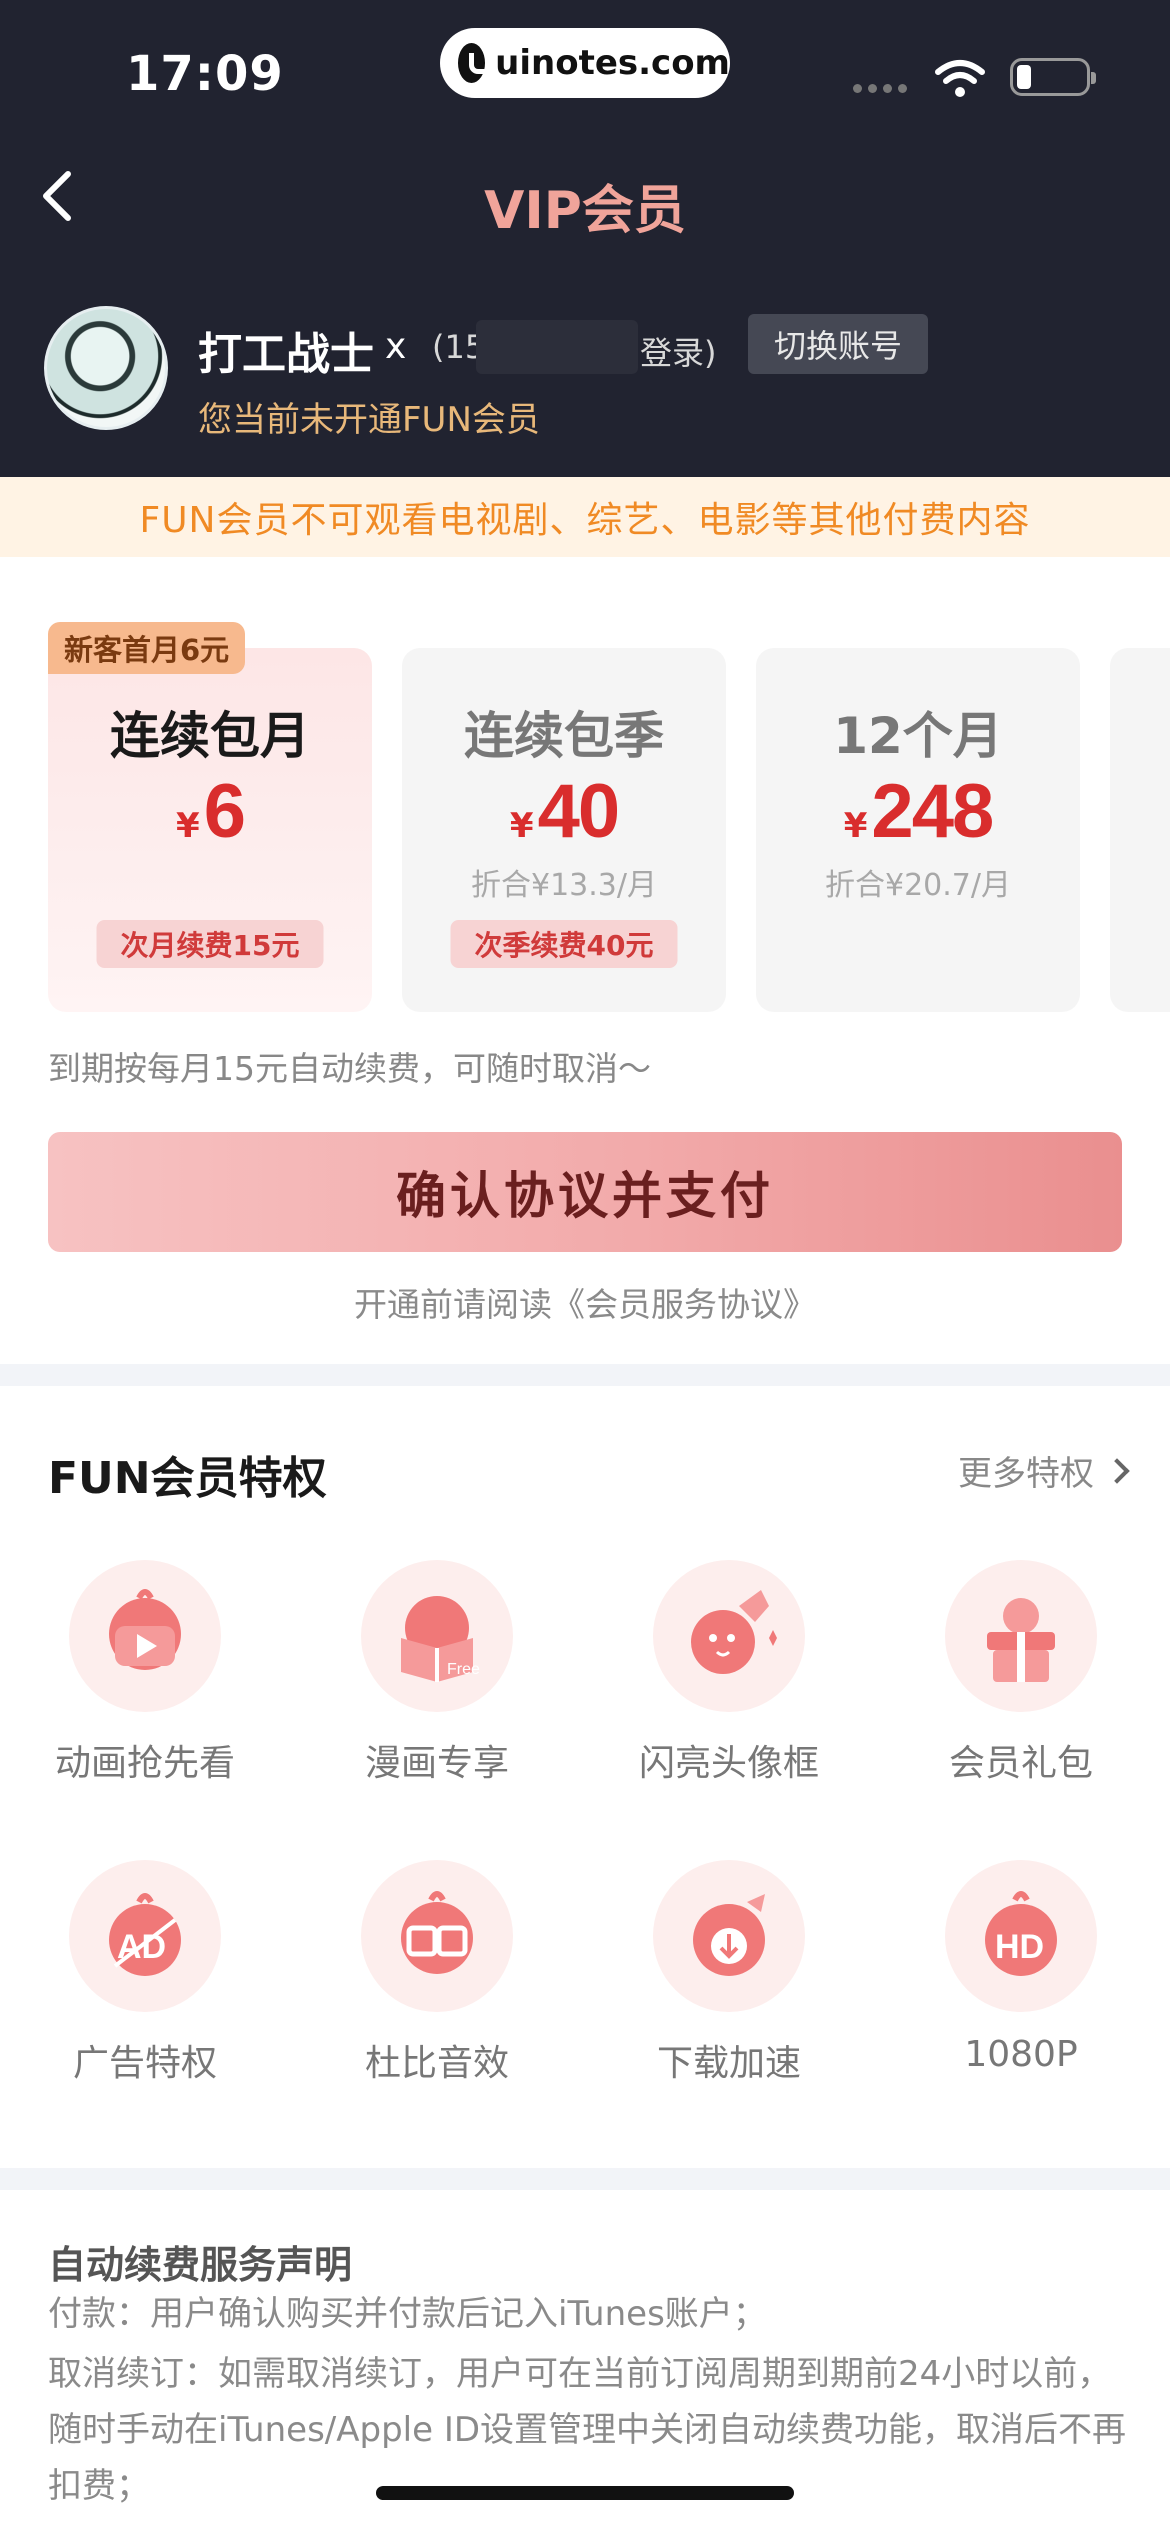  What do you see at coordinates (585, 517) in the screenshot?
I see `notice-banner: FUN会员不可观看电视剧、综艺、电影等其他付费内容` at bounding box center [585, 517].